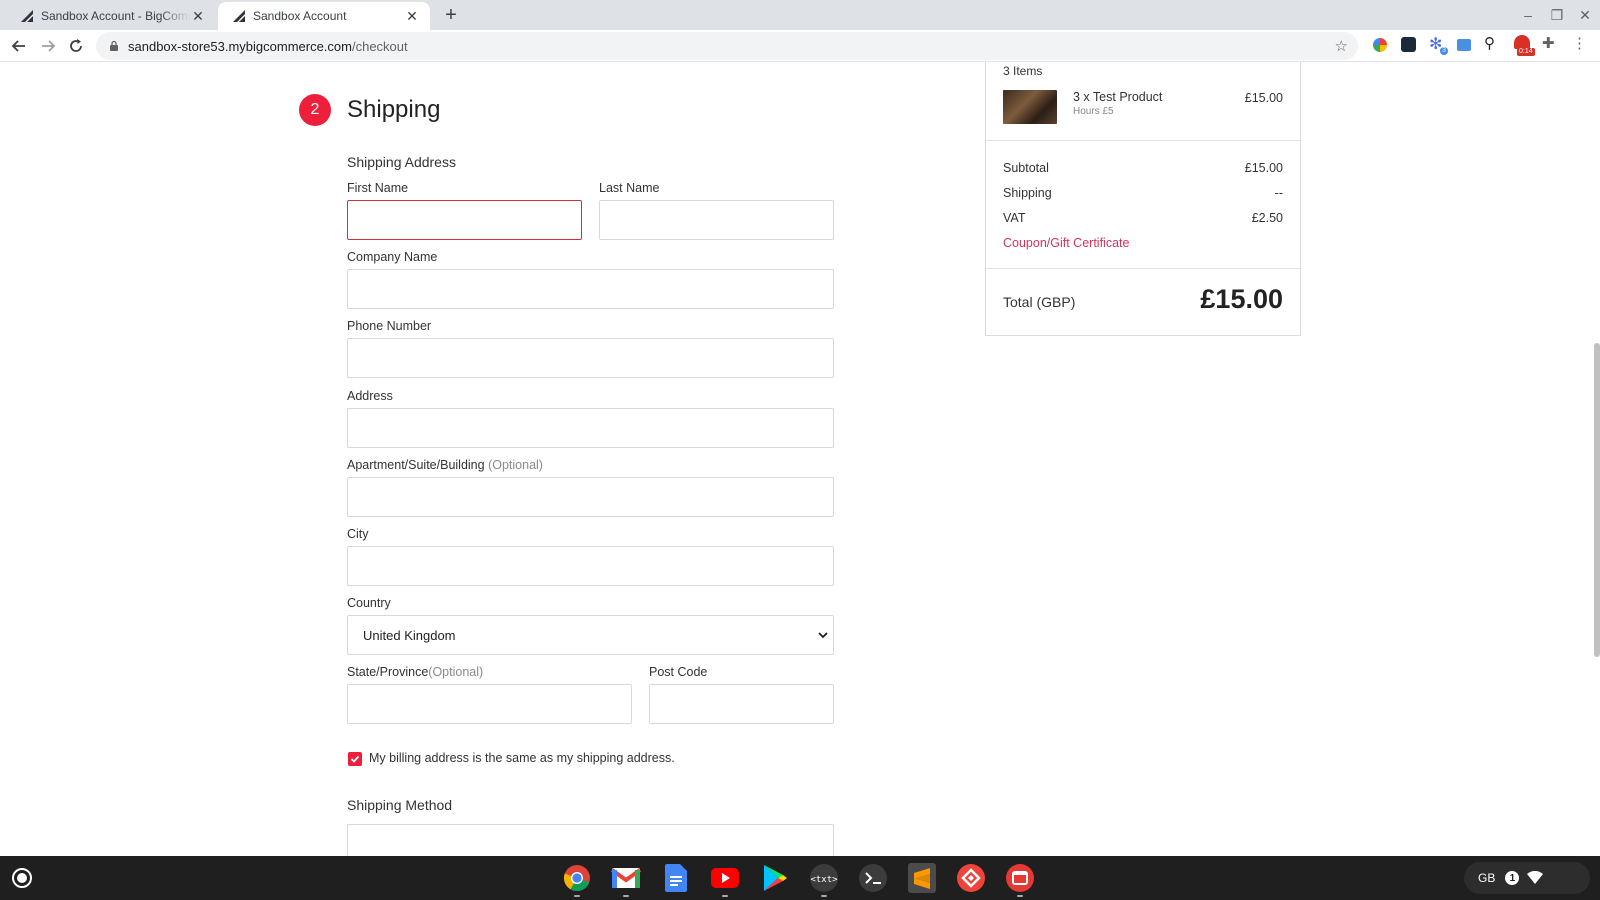 The width and height of the screenshot is (1600, 900). I want to click on minimize-icon: –, so click(1528, 15).